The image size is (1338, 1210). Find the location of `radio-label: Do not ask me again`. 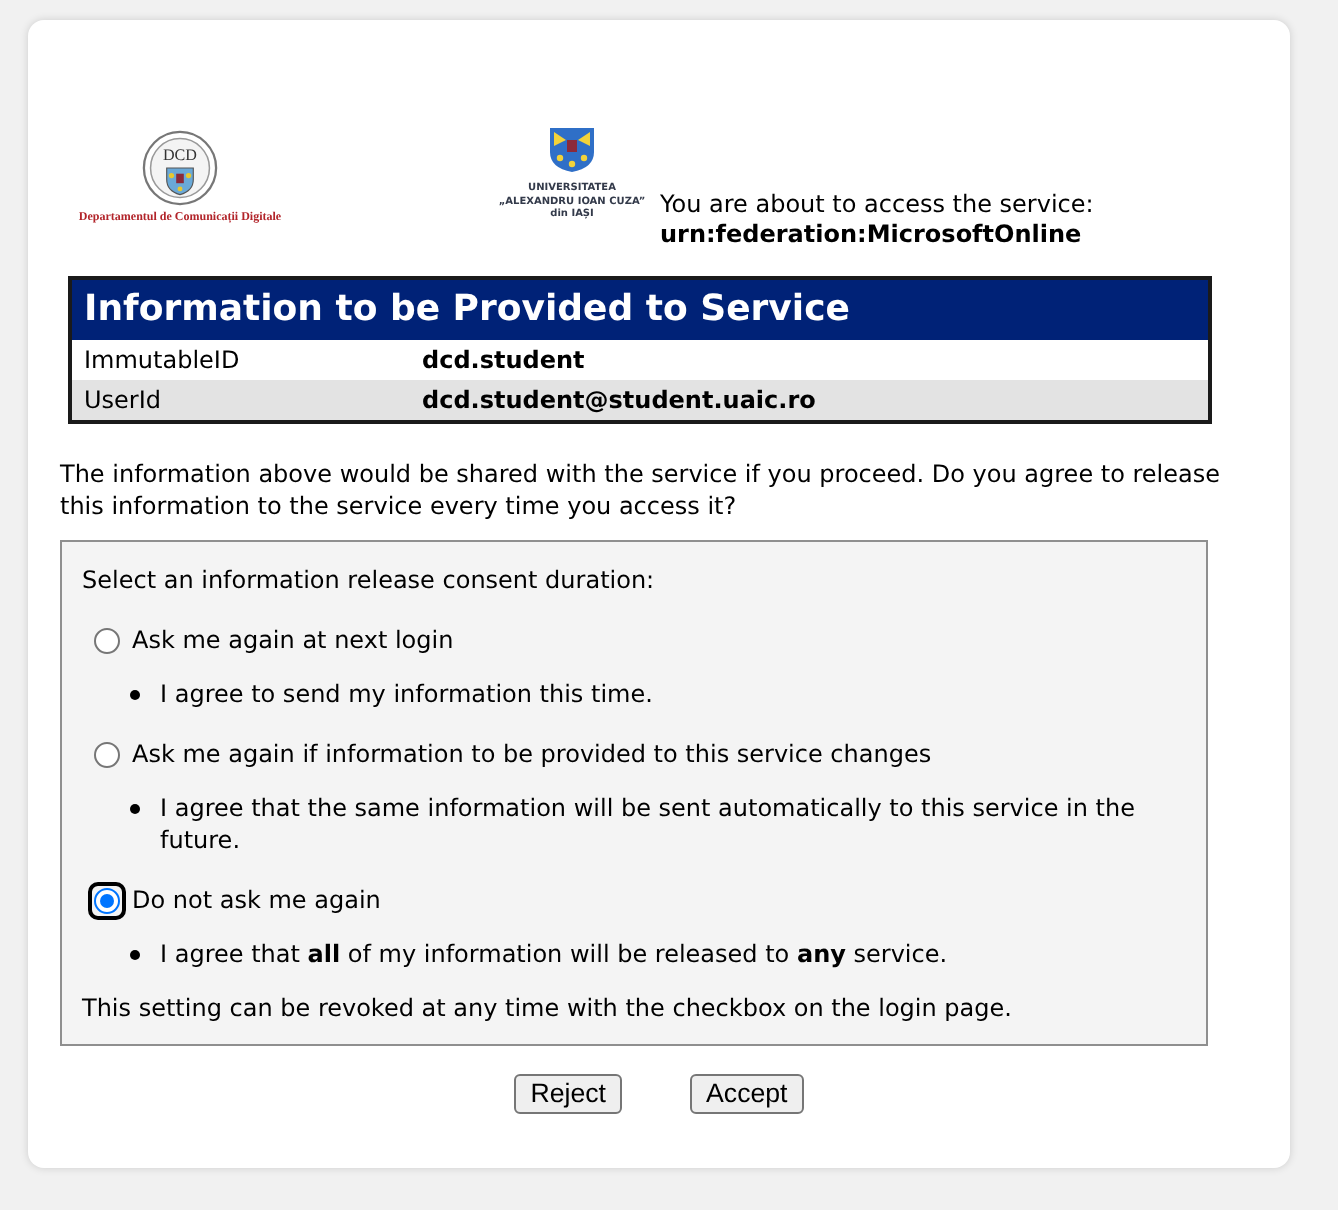

radio-label: Do not ask me again is located at coordinates (256, 900).